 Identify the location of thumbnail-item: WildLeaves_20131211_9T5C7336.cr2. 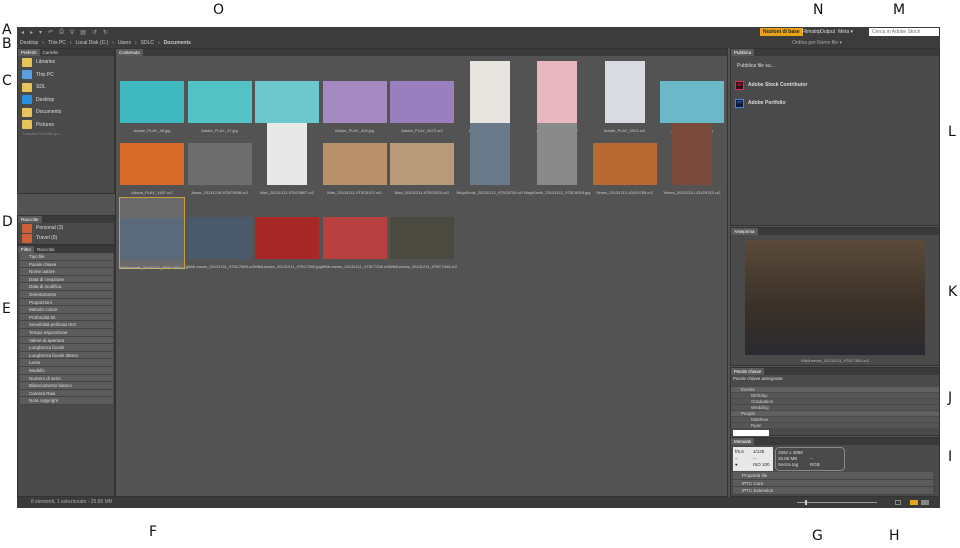
(355, 233).